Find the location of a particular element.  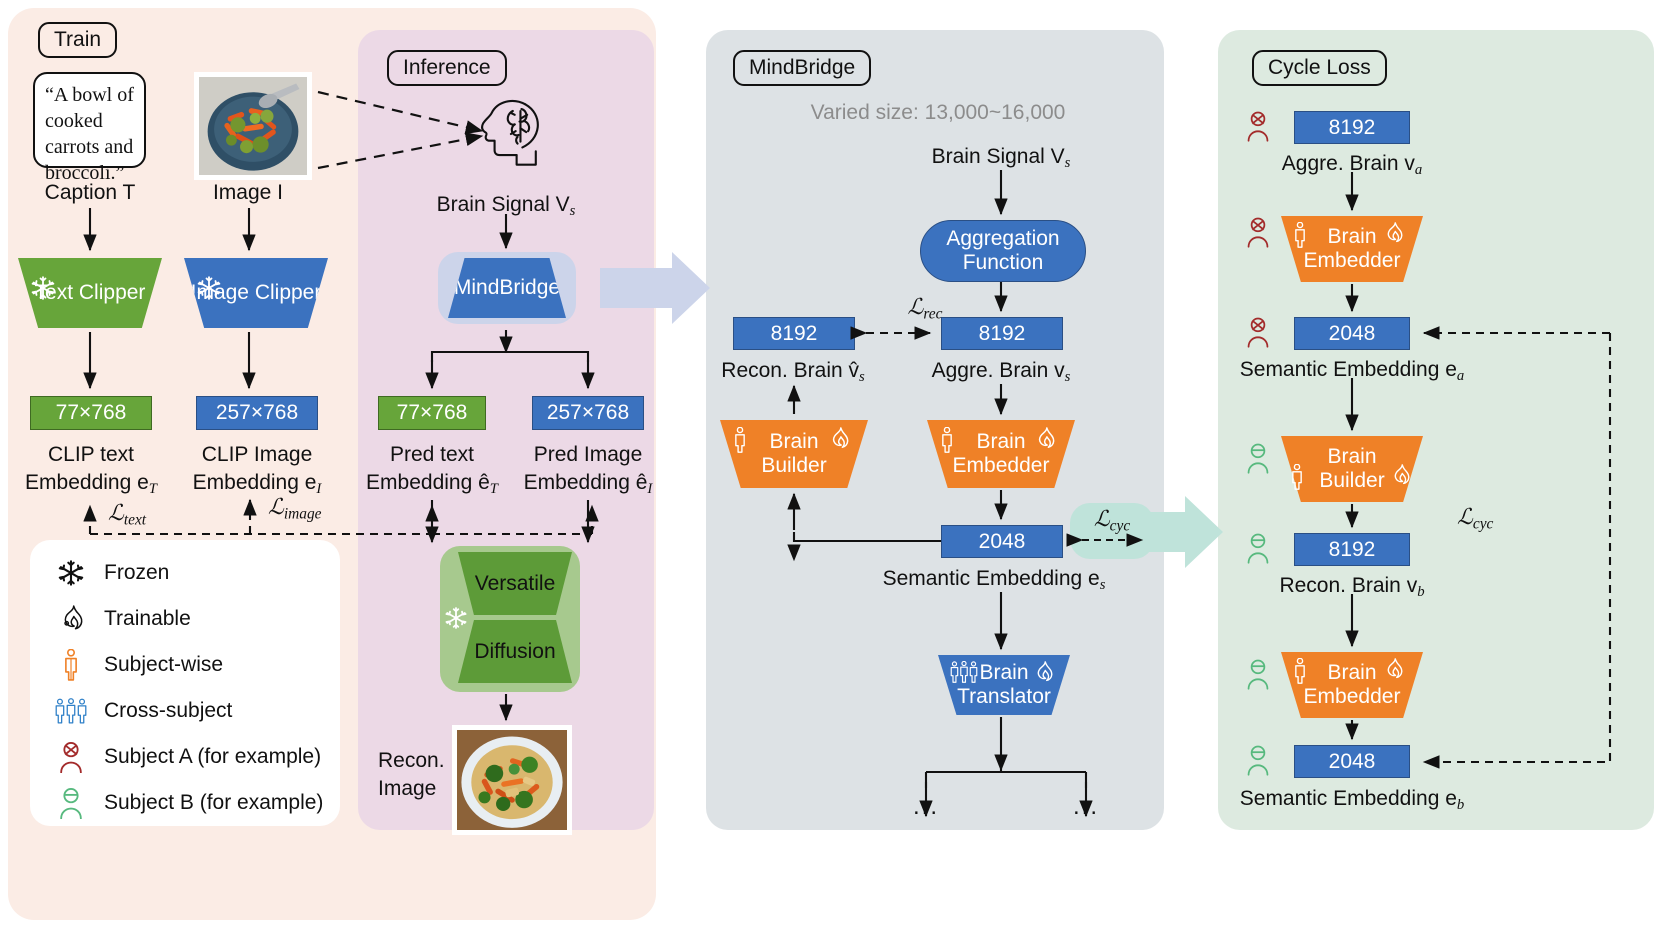

aggre-brain-label-text: Aggre. Brain v is located at coordinates (998, 370).